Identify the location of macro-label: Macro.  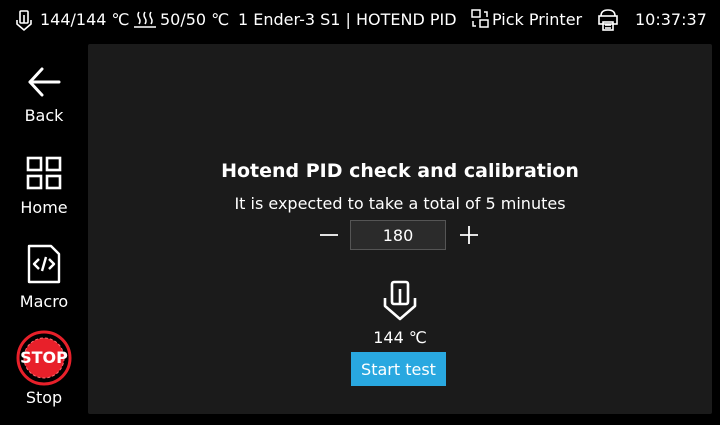
(44, 301).